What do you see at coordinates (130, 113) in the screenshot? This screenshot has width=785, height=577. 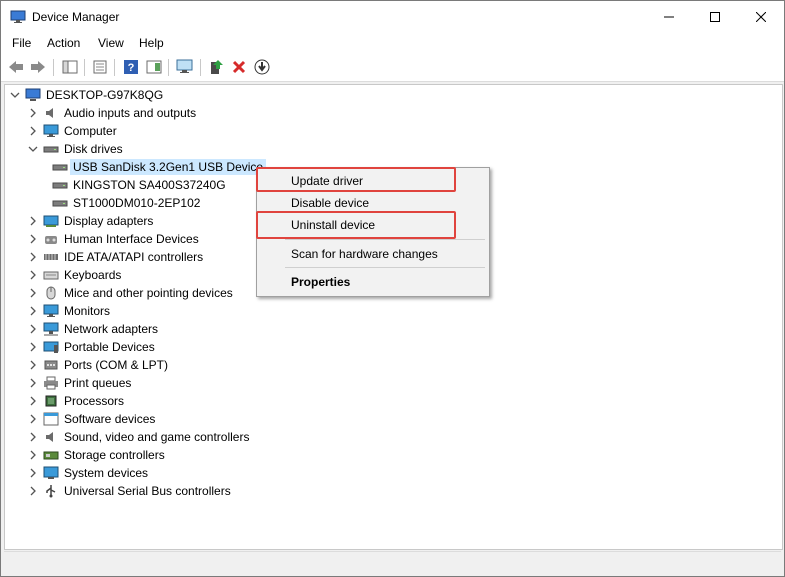 I see `tree-category-label: Audio inputs and outputs` at bounding box center [130, 113].